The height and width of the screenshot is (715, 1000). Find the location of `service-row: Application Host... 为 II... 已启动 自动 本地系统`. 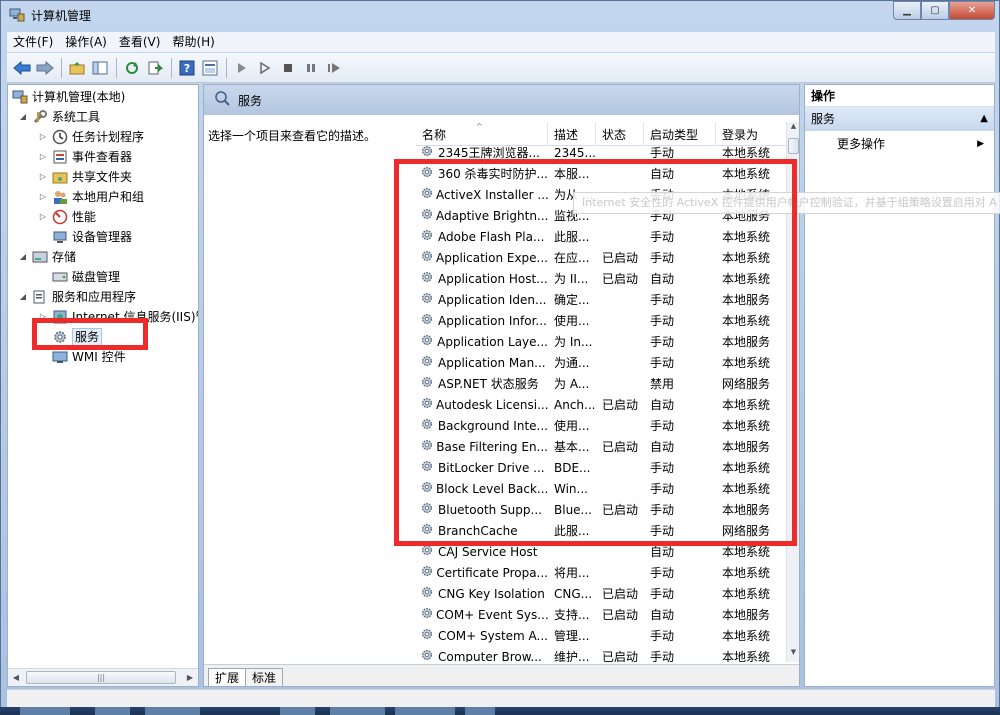

service-row: Application Host... 为 II... 已启动 自动 本地系统 is located at coordinates (601, 278).